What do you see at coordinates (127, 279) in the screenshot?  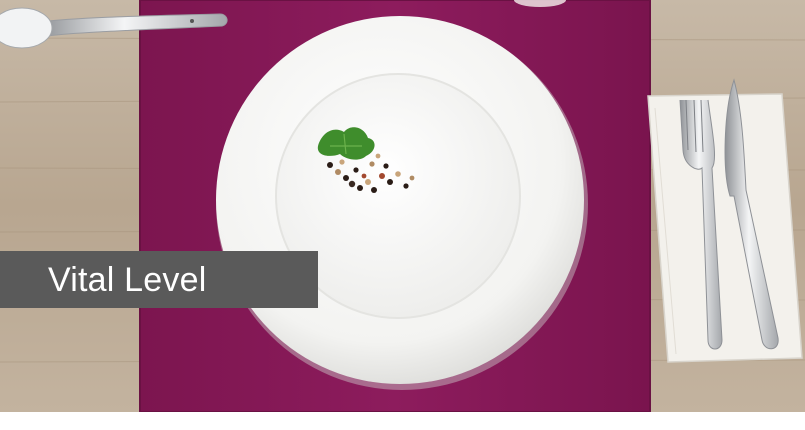 I see `caption-title: Vital Level` at bounding box center [127, 279].